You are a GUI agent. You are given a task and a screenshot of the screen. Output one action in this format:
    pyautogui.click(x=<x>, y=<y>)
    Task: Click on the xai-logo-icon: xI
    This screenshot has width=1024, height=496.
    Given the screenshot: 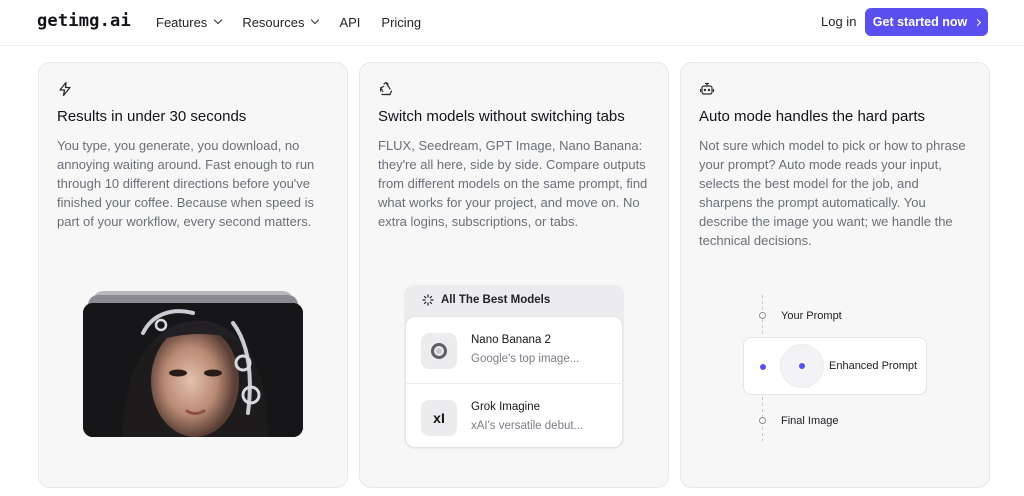 What is the action you would take?
    pyautogui.click(x=439, y=418)
    